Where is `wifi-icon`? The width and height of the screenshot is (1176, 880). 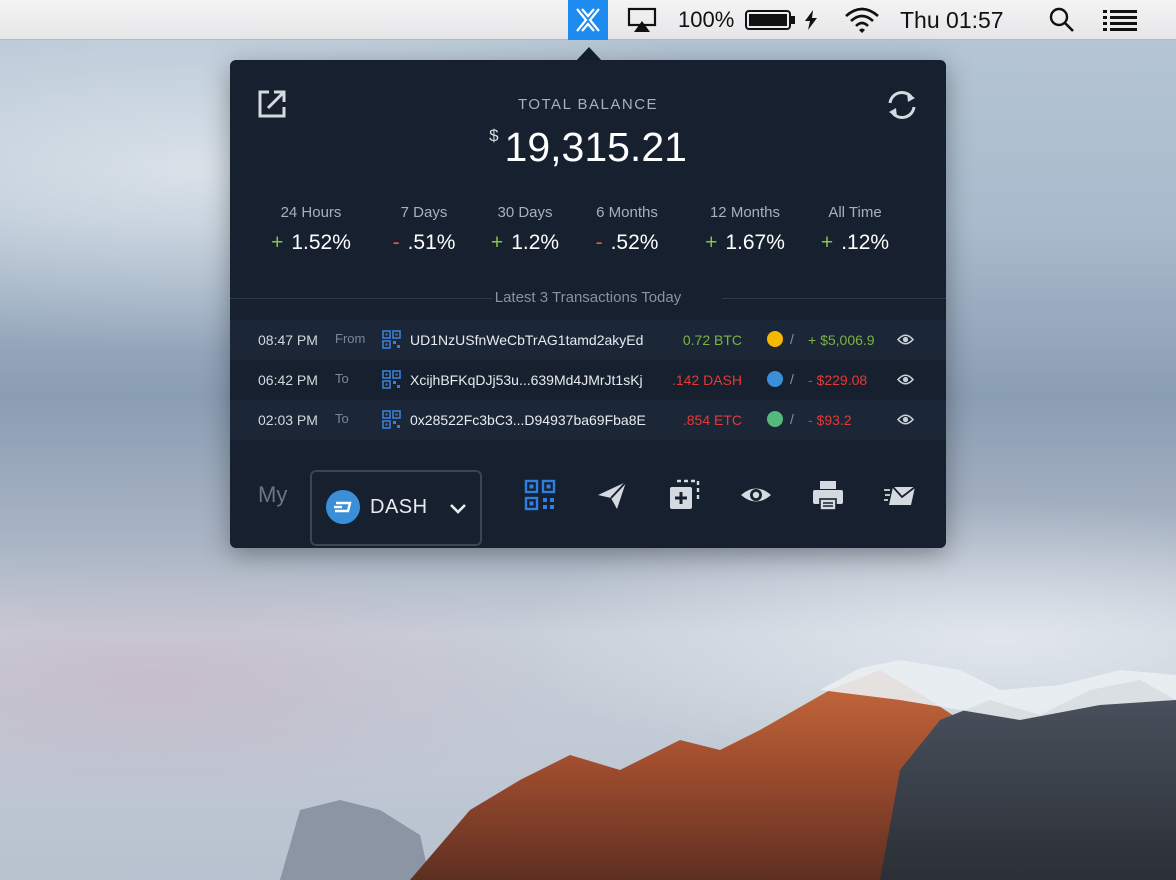
wifi-icon is located at coordinates (862, 20).